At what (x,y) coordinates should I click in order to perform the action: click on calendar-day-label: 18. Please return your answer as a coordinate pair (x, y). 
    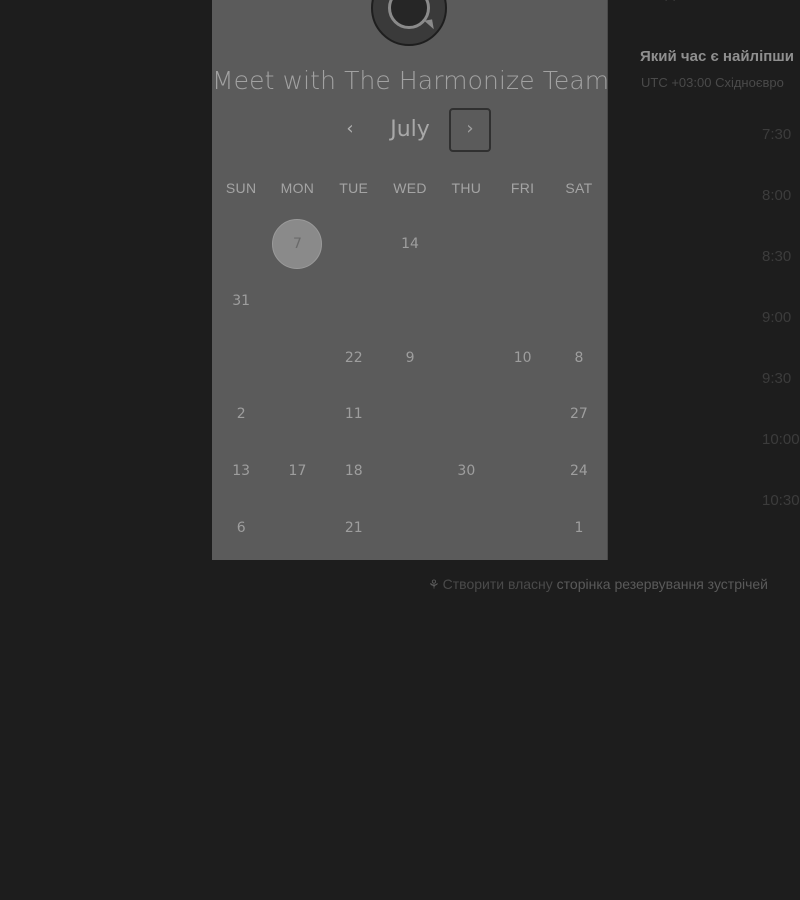
    Looking at the image, I should click on (353, 471).